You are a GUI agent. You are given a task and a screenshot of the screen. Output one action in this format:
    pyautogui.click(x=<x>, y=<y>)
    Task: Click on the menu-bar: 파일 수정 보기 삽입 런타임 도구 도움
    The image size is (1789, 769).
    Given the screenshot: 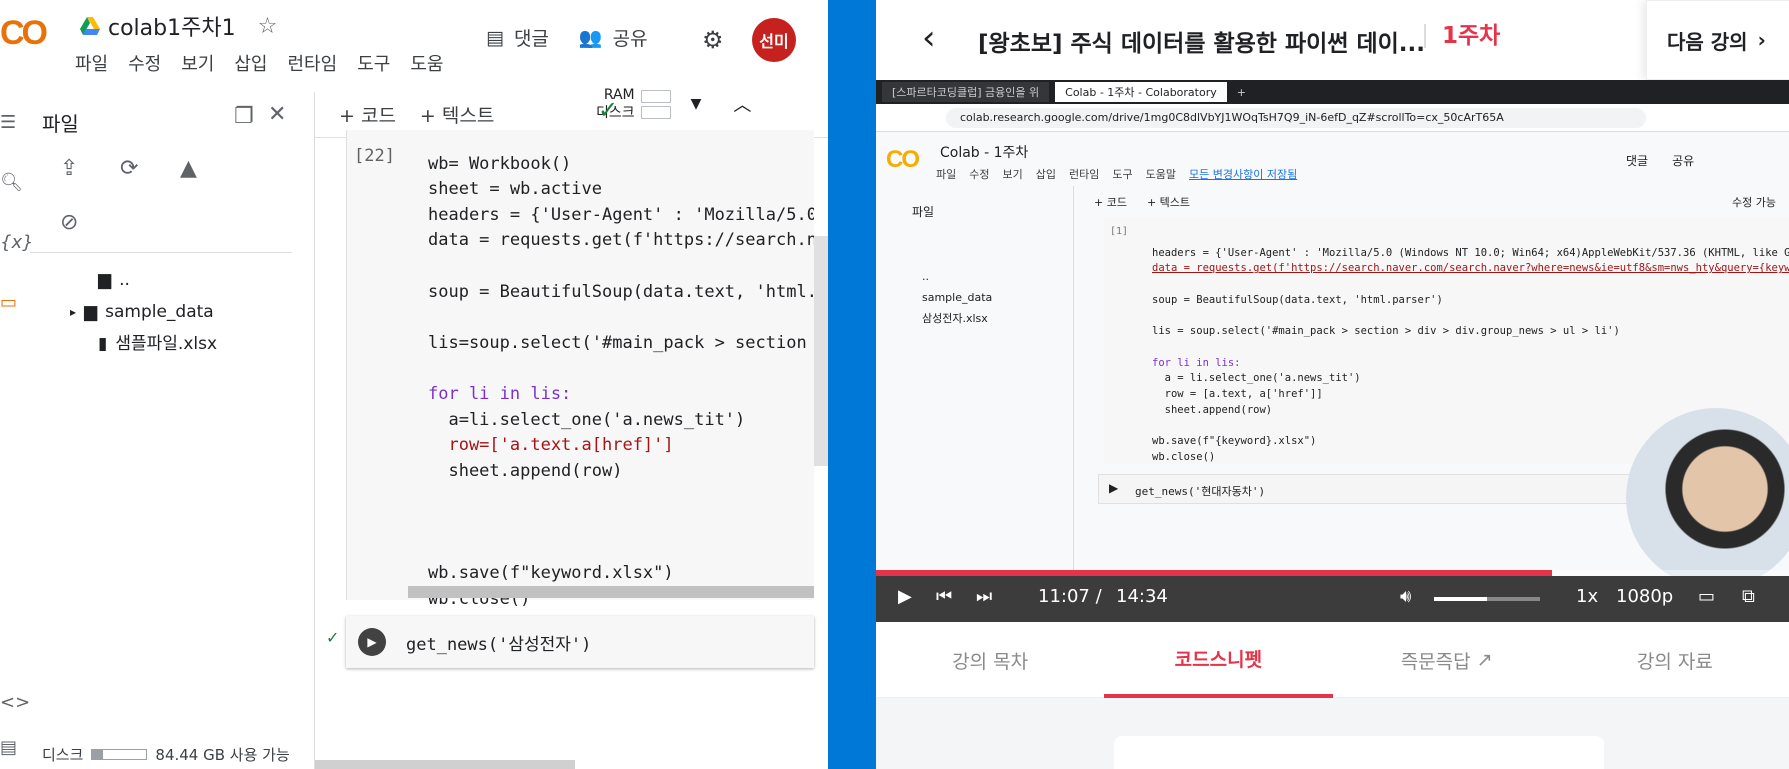 What is the action you would take?
    pyautogui.click(x=259, y=63)
    